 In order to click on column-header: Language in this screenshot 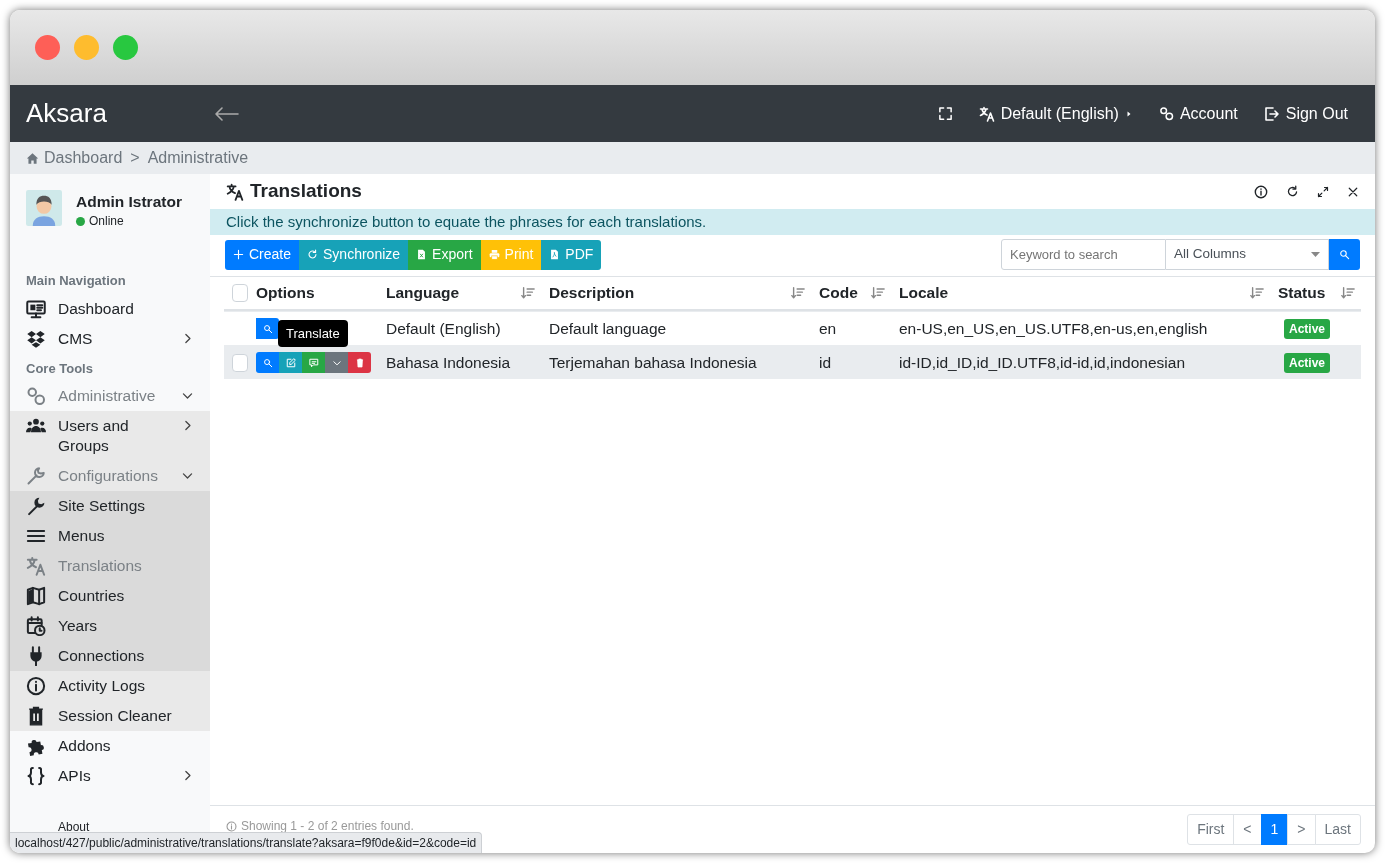, I will do `click(423, 293)`.